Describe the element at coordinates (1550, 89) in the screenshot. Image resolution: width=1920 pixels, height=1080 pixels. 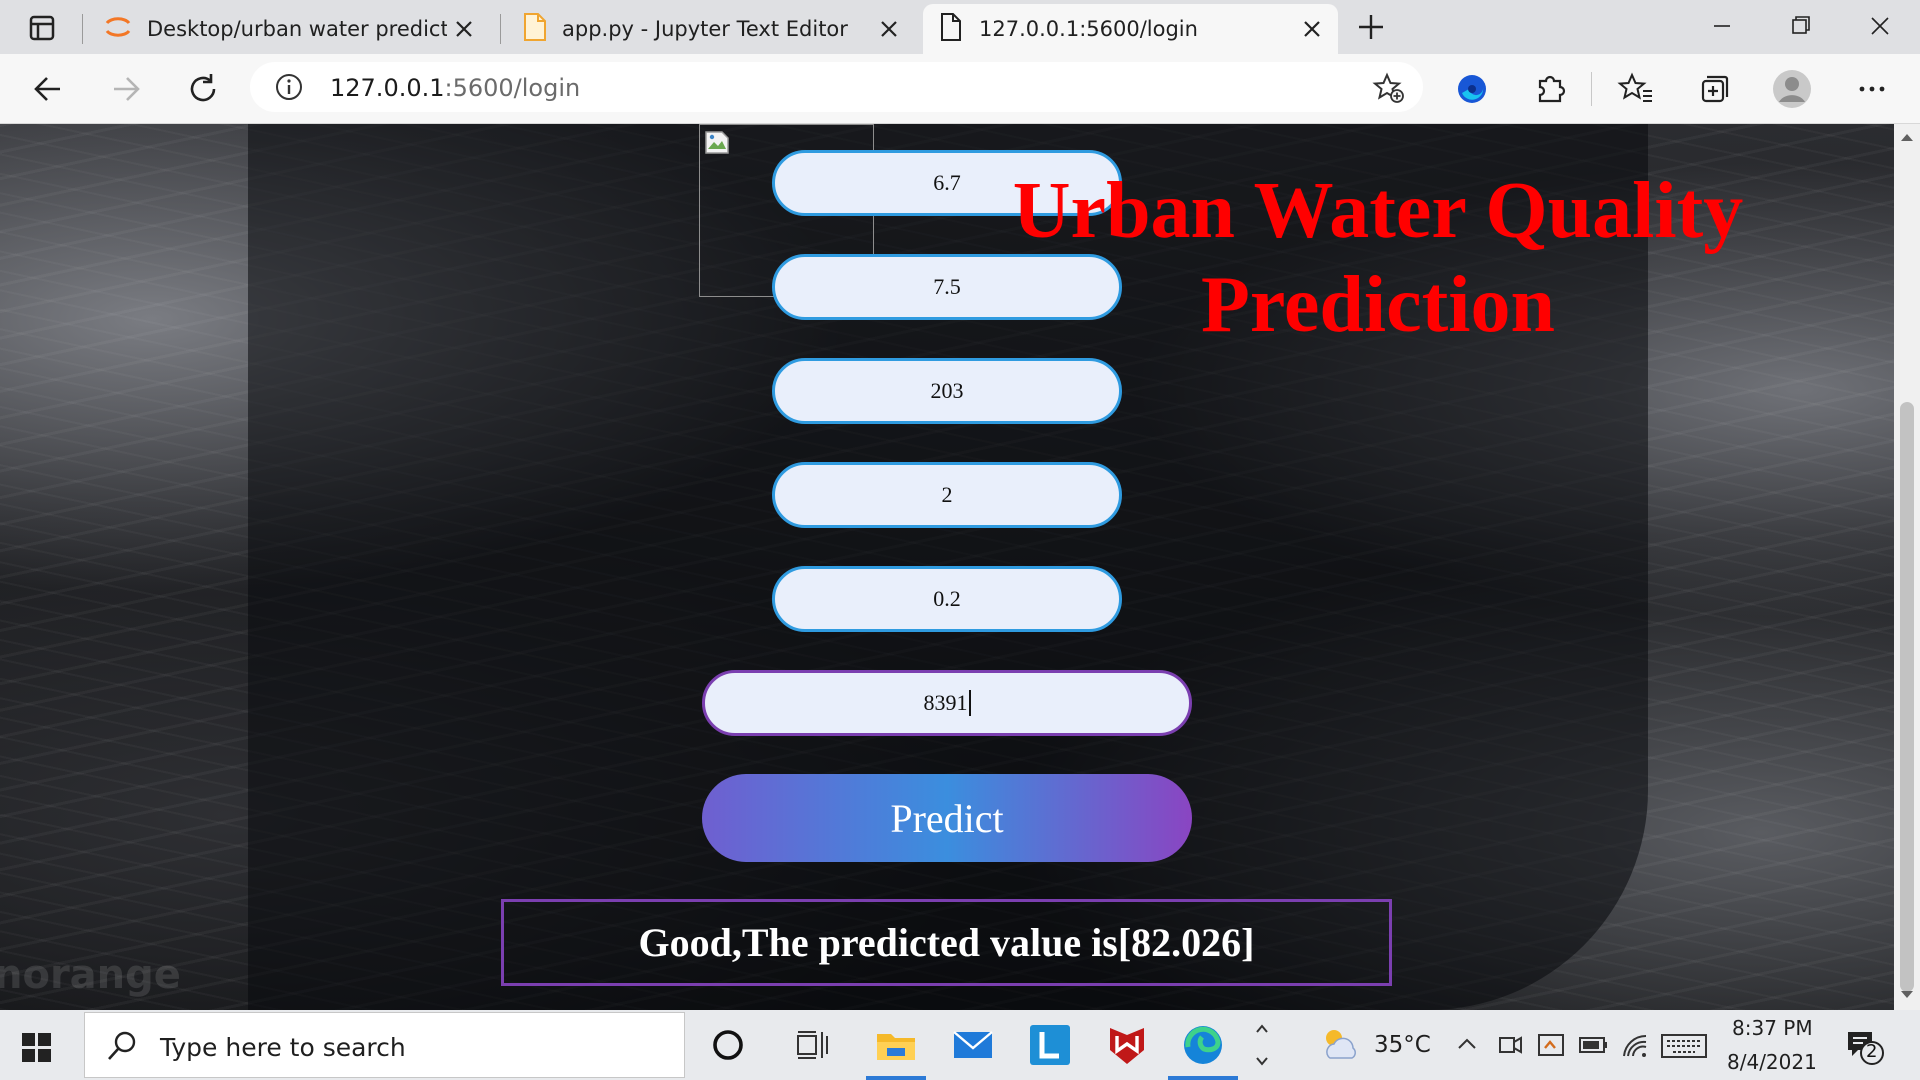
I see `extensions-puzzle-icon` at that location.